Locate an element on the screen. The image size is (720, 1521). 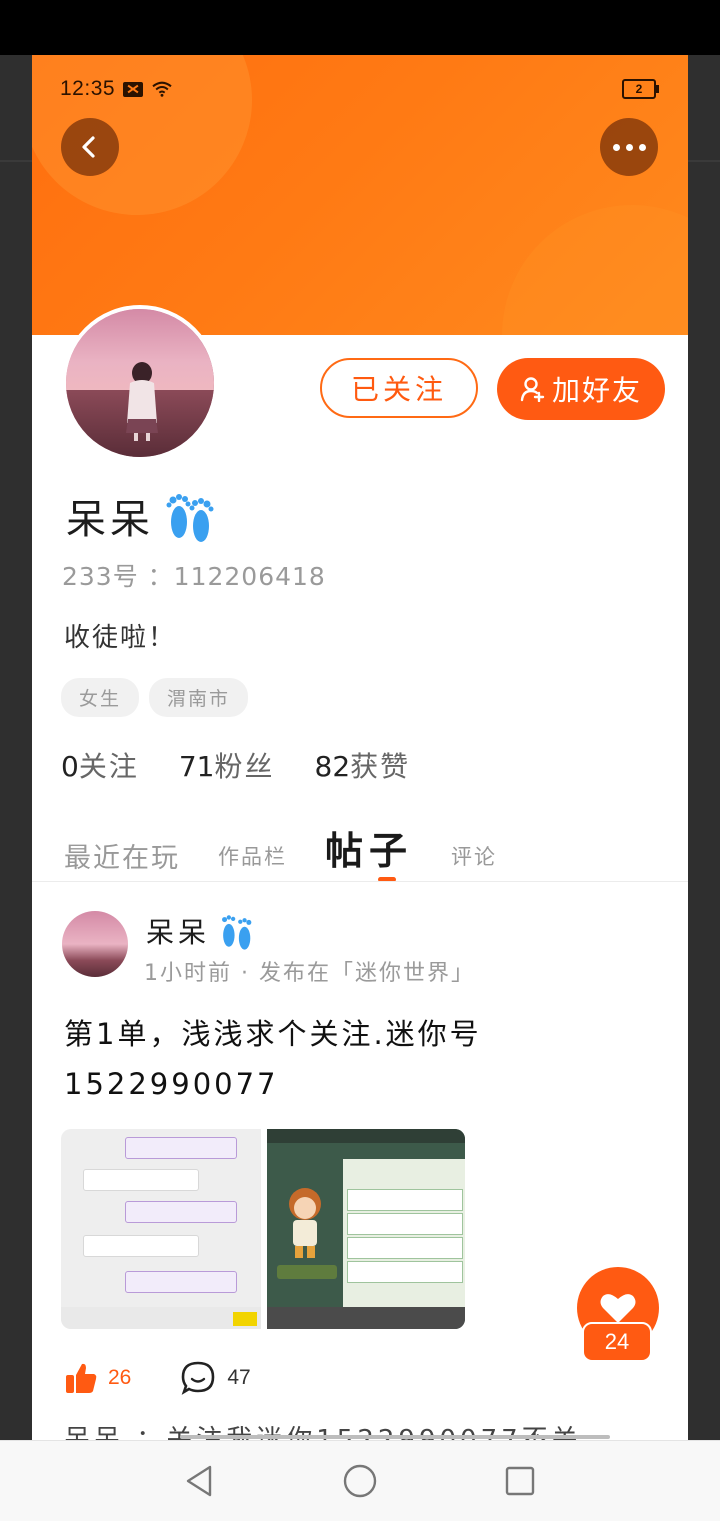
scrollbar is located at coordinates (395, 1437).